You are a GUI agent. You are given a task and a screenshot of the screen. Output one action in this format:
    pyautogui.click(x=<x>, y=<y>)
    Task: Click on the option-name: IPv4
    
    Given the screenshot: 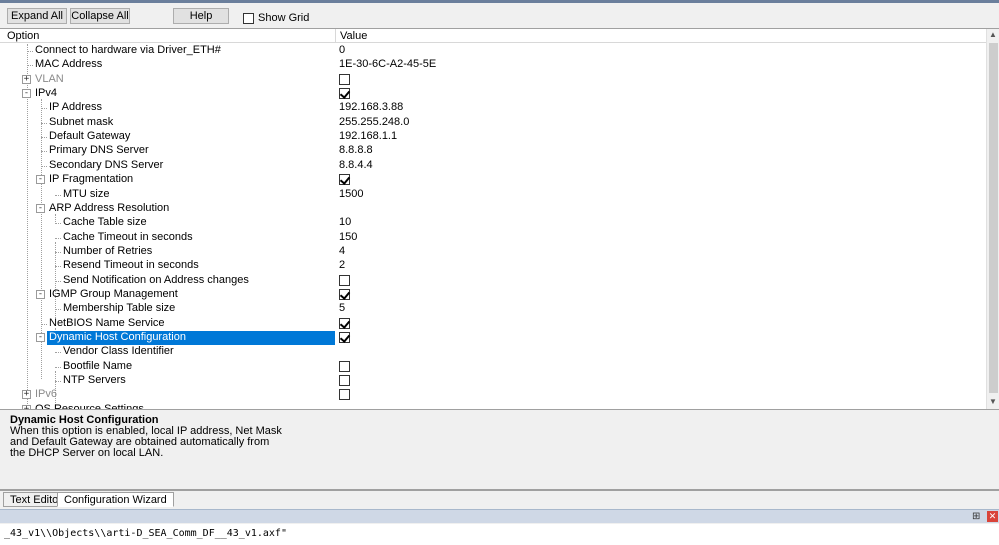 What is the action you would take?
    pyautogui.click(x=46, y=94)
    